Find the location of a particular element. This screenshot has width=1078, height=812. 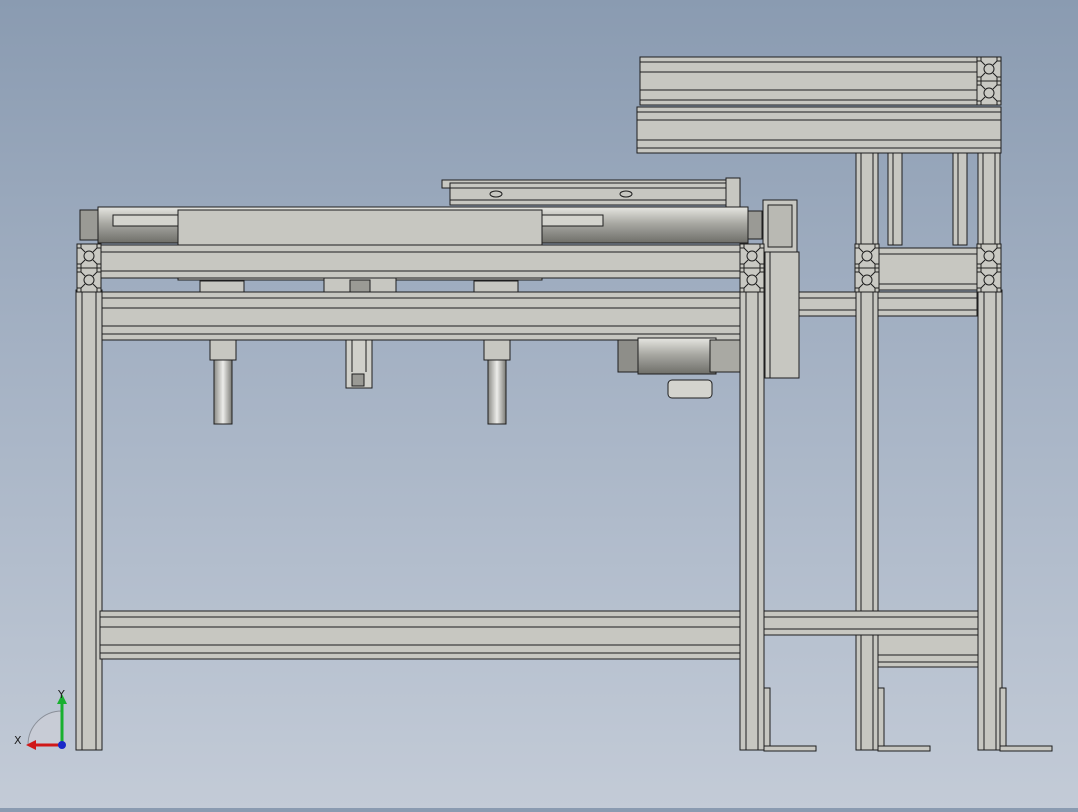

slide-table is located at coordinates (591, 193).